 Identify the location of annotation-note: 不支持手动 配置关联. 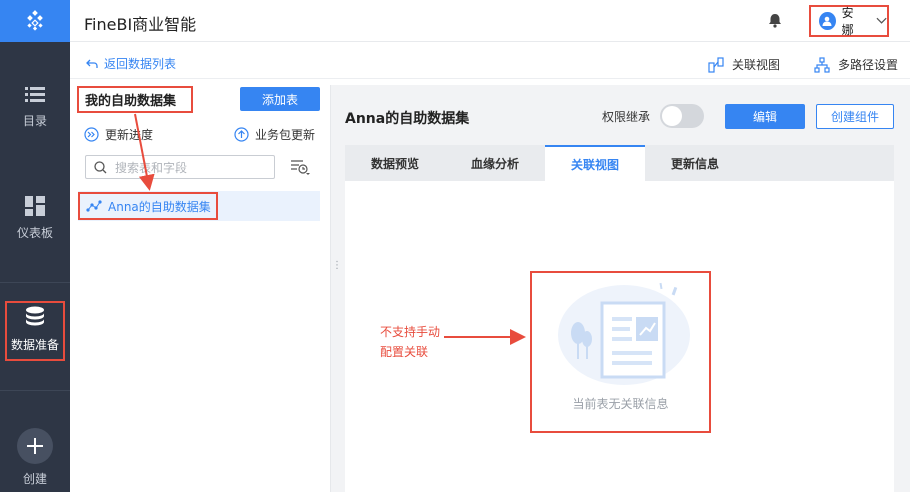
(410, 342).